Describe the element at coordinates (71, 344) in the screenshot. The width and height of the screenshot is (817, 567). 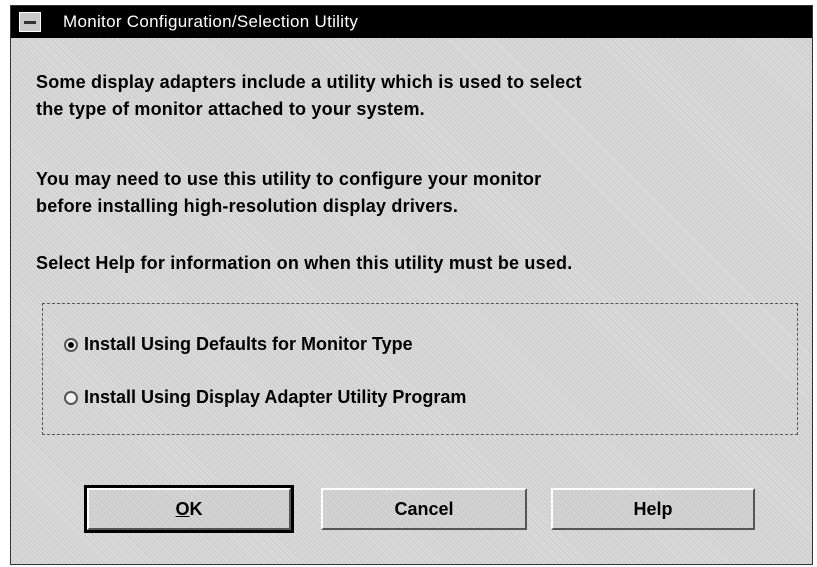
I see `radio-checked-icon` at that location.